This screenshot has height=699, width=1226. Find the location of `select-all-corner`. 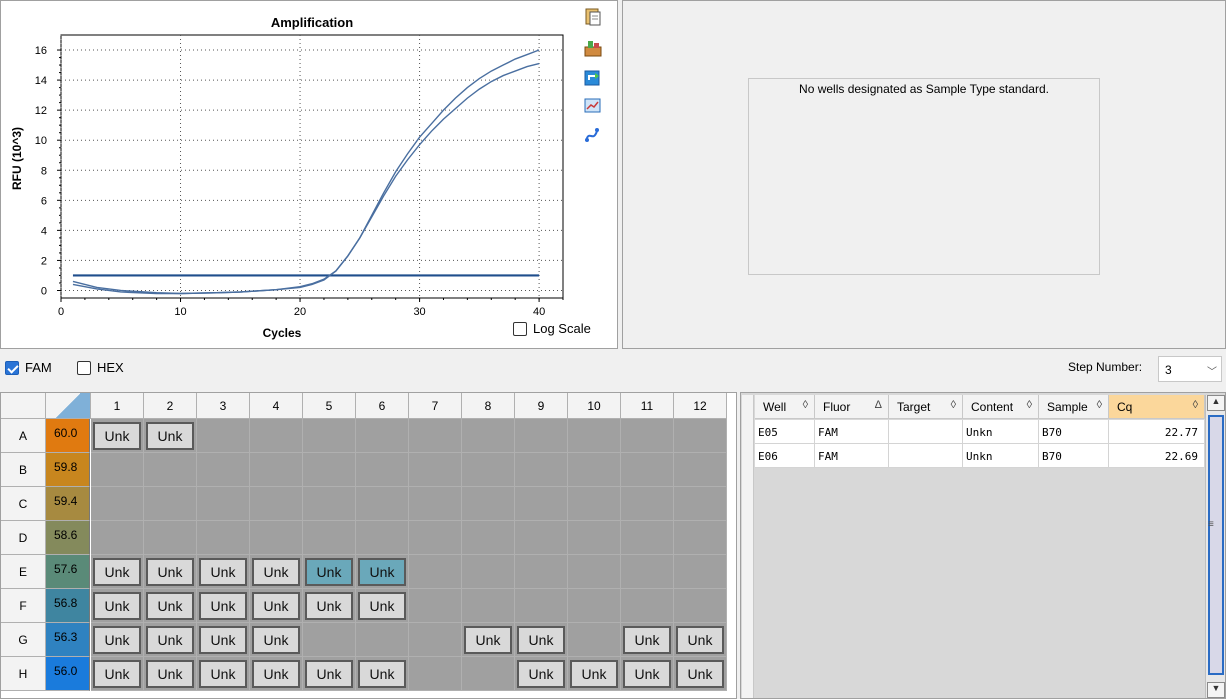

select-all-corner is located at coordinates (68, 406).